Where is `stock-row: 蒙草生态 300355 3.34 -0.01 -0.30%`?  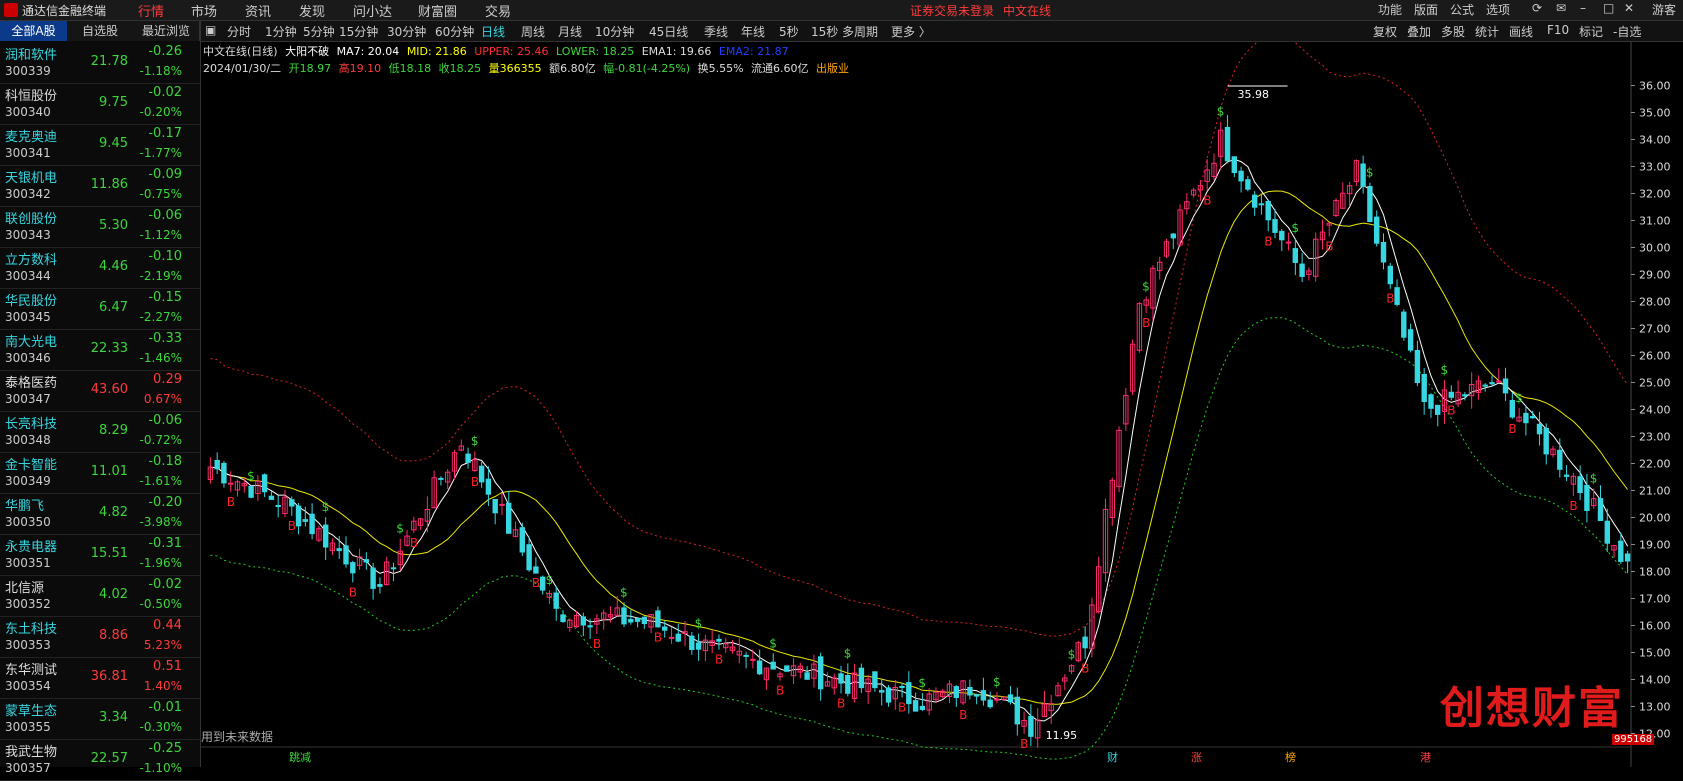
stock-row: 蒙草生态 300355 3.34 -0.01 -0.30% is located at coordinates (100, 719).